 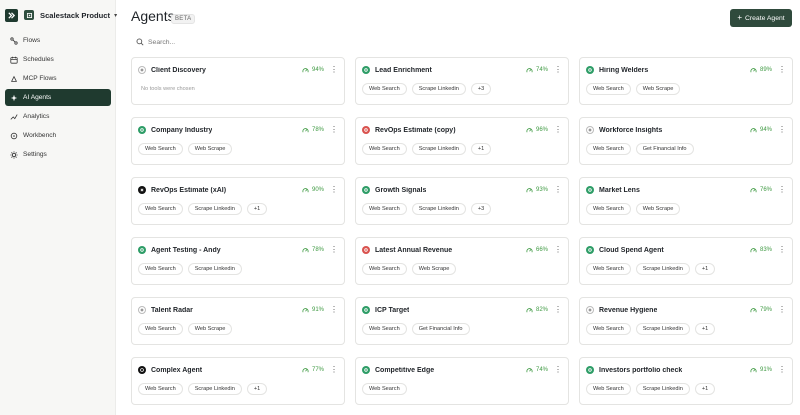 I want to click on agent-score-value: 89%, so click(x=765, y=70).